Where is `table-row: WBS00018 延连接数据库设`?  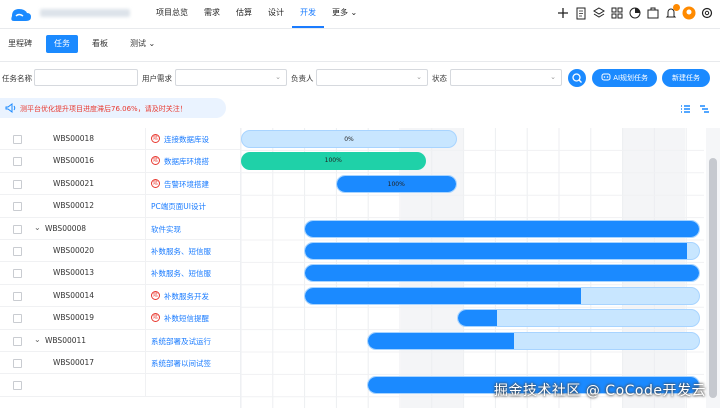
table-row: WBS00018 延连接数据库设 is located at coordinates (120, 139).